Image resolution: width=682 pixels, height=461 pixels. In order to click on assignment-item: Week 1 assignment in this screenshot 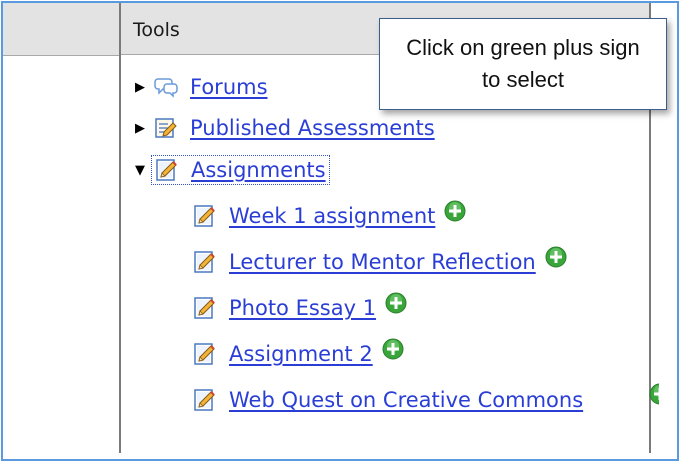, I will do `click(329, 216)`.